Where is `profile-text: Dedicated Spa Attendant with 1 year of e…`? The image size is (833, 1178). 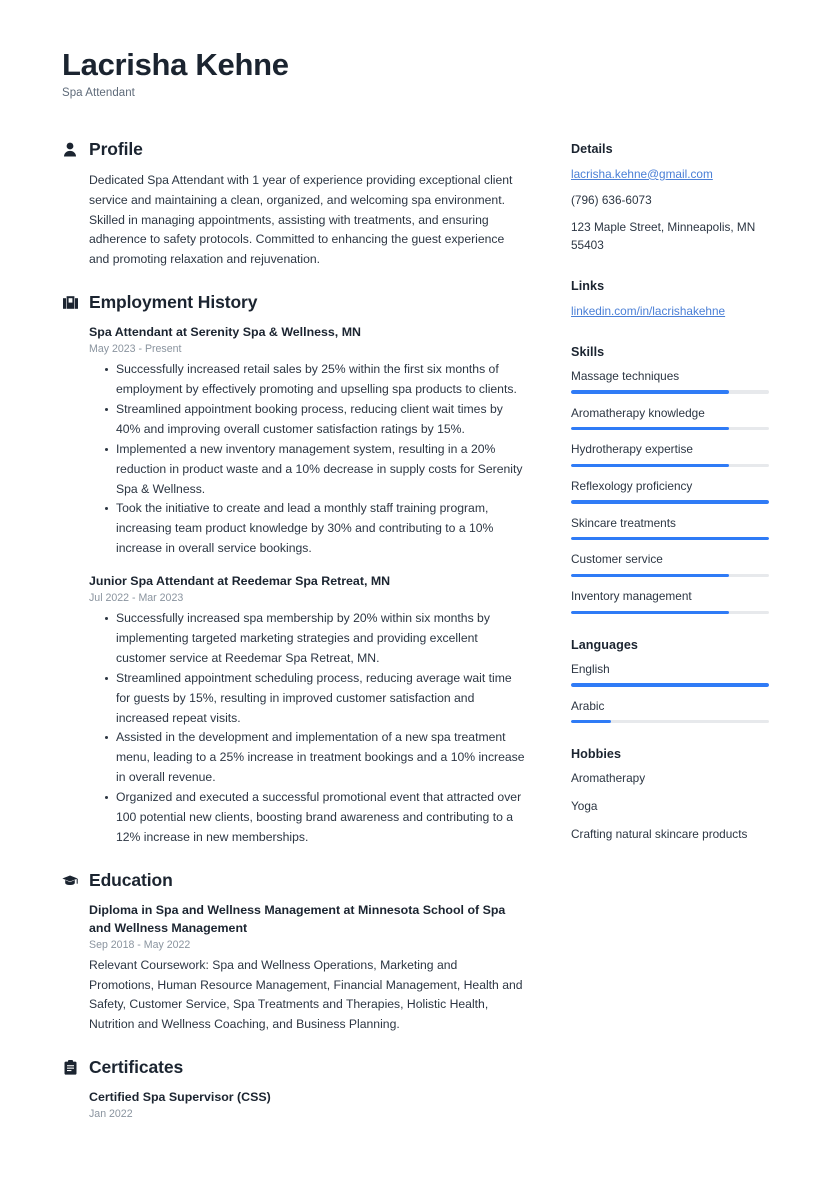
profile-text: Dedicated Spa Attendant with 1 year of e… is located at coordinates (301, 219).